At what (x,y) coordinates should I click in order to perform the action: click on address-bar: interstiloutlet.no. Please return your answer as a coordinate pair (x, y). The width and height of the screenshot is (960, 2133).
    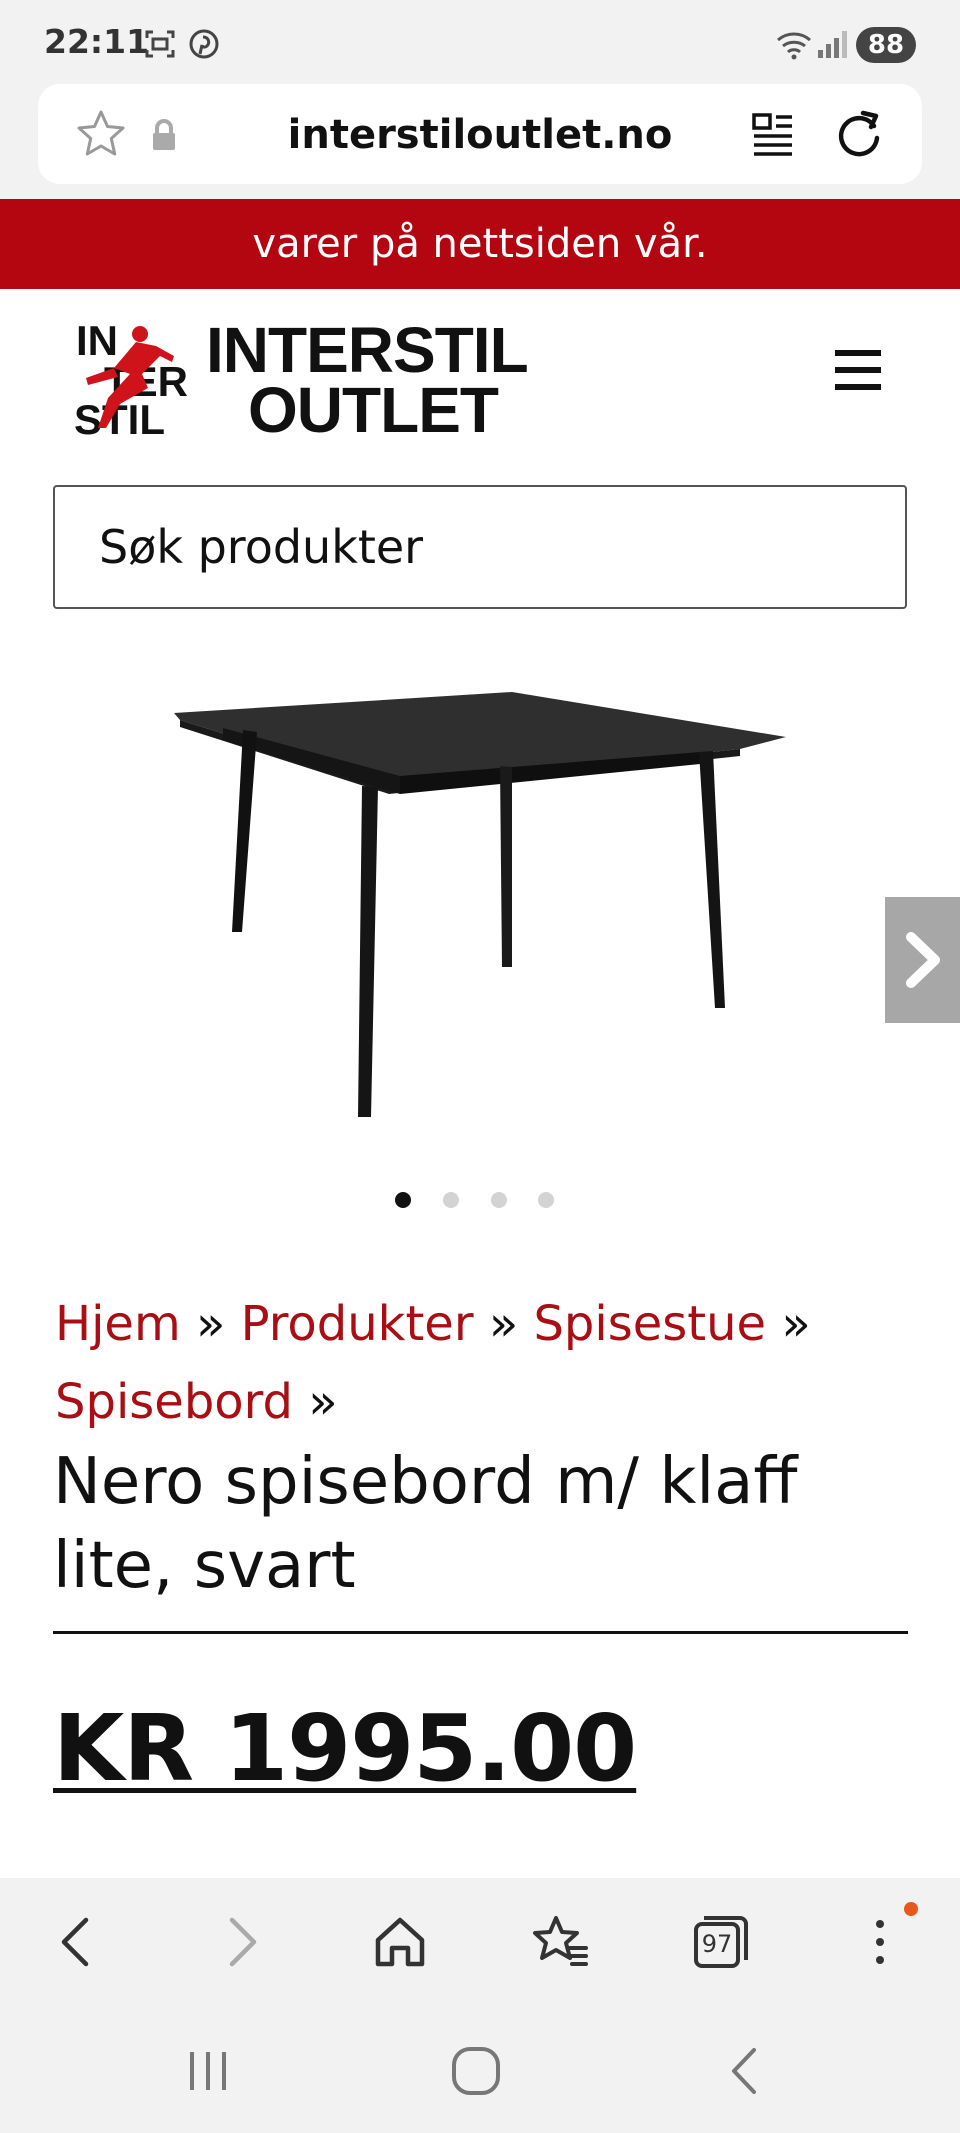
    Looking at the image, I should click on (480, 134).